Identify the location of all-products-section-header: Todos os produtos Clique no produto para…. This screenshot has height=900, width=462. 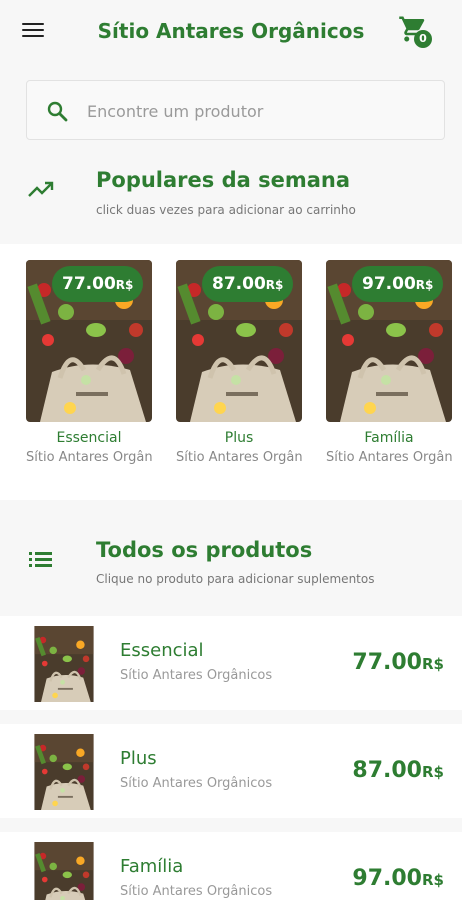
(231, 570).